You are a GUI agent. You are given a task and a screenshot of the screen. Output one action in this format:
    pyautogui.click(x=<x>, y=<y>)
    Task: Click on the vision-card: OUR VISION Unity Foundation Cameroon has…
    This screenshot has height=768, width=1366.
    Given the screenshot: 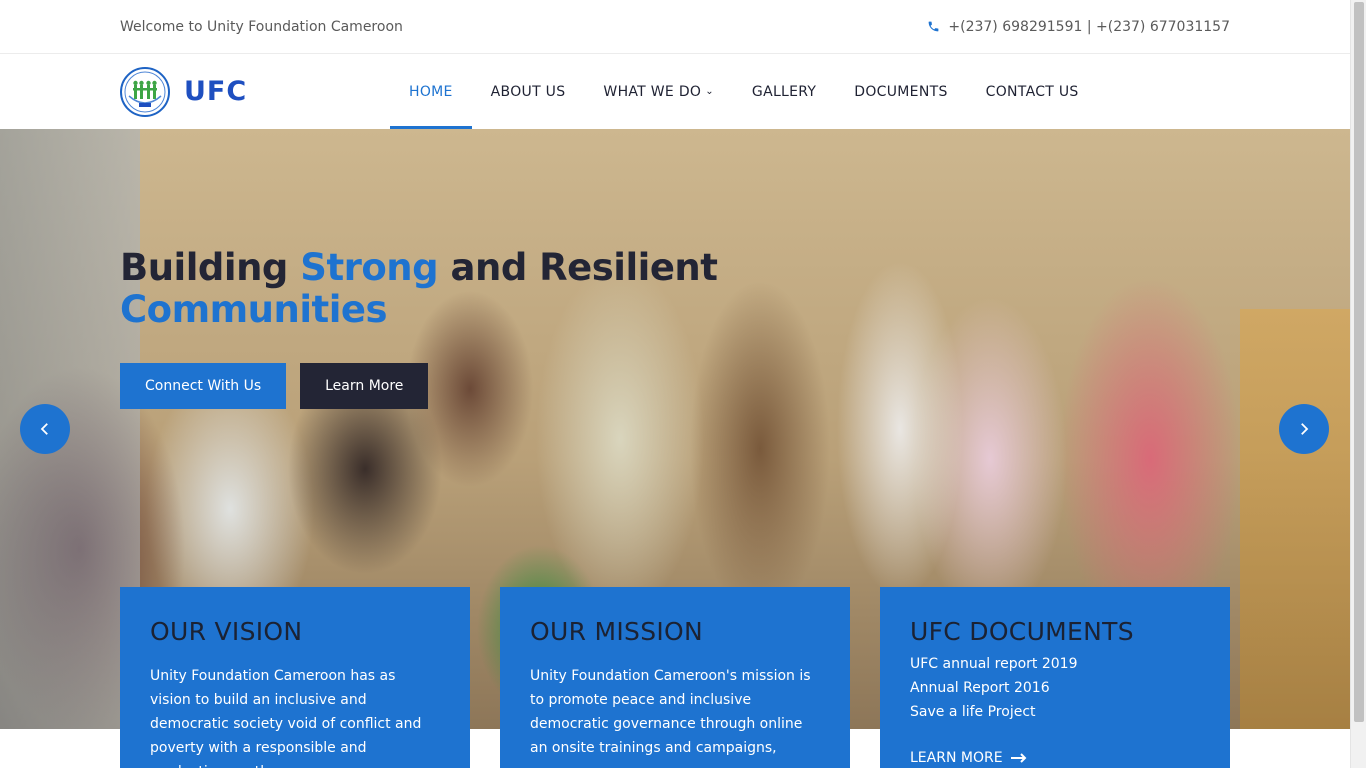 What is the action you would take?
    pyautogui.click(x=295, y=677)
    